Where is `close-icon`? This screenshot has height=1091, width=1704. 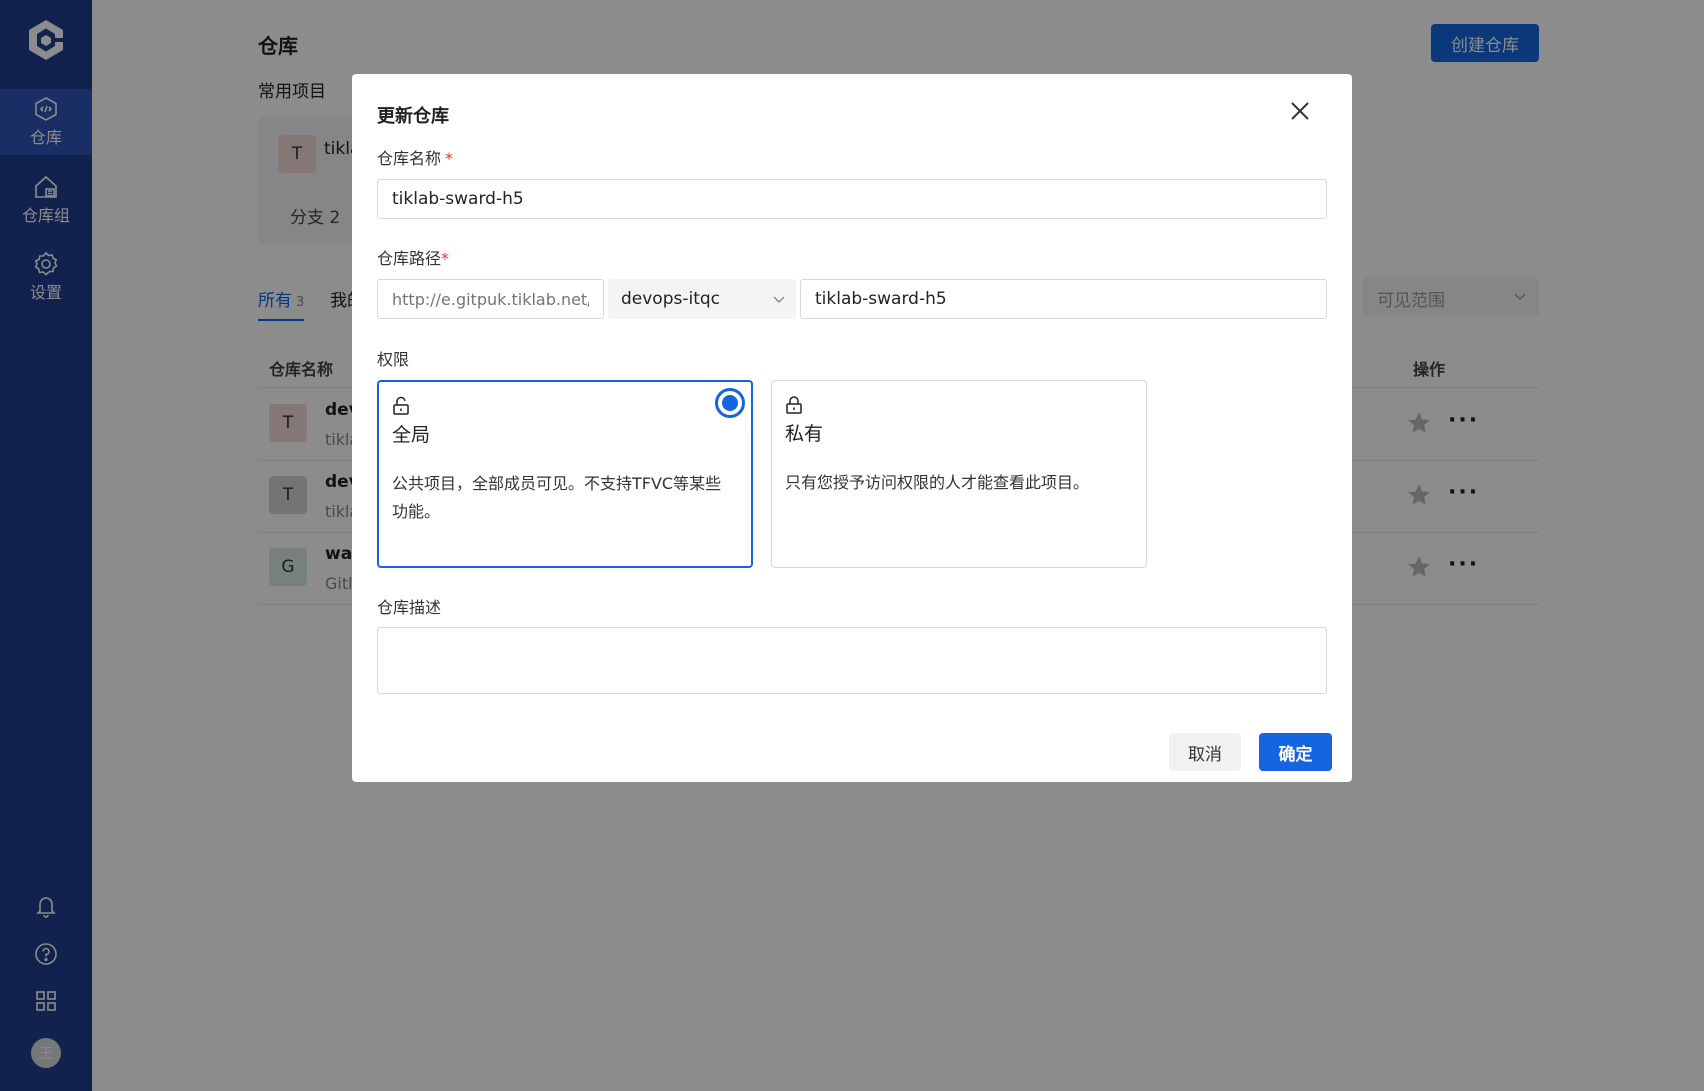
close-icon is located at coordinates (1300, 111).